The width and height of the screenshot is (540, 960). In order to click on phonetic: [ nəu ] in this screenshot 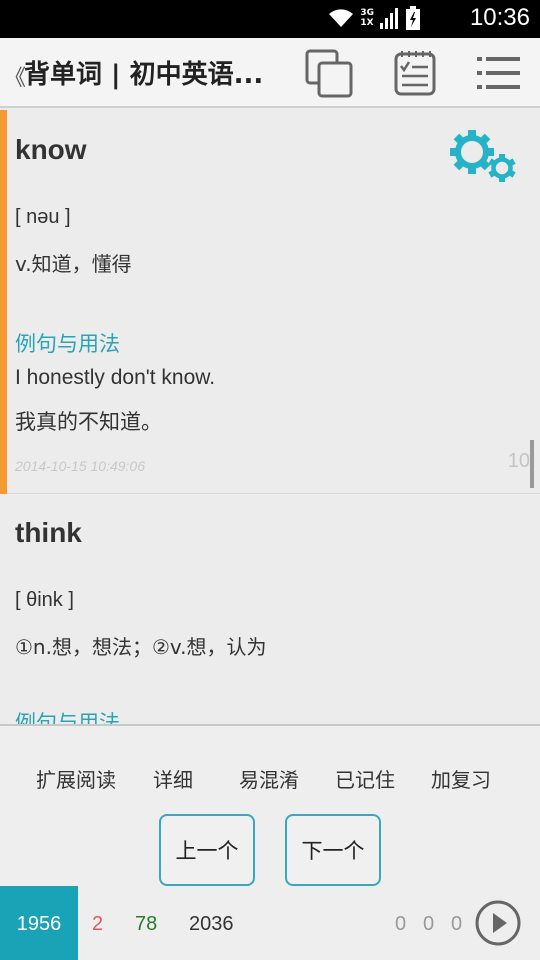, I will do `click(43, 217)`.